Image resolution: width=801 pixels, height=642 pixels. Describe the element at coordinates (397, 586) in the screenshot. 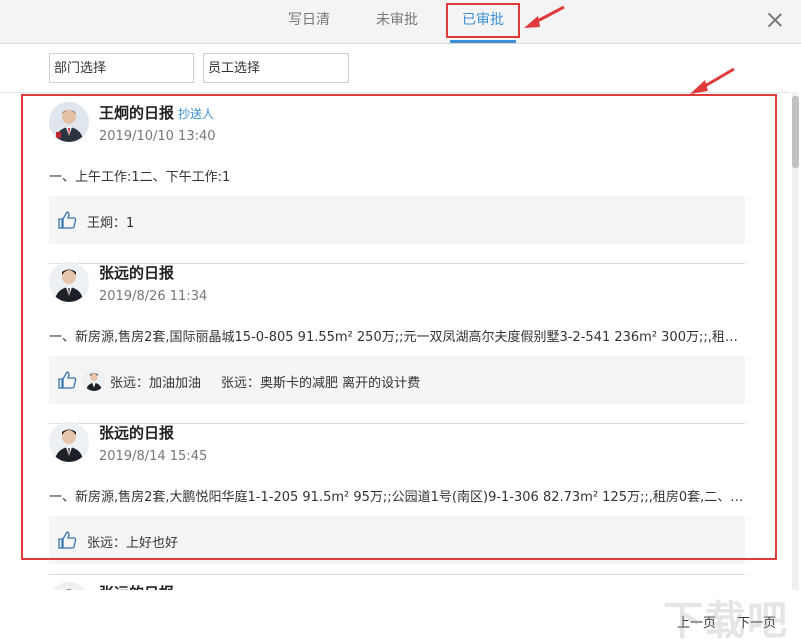

I see `report-item: 张远的日报` at that location.